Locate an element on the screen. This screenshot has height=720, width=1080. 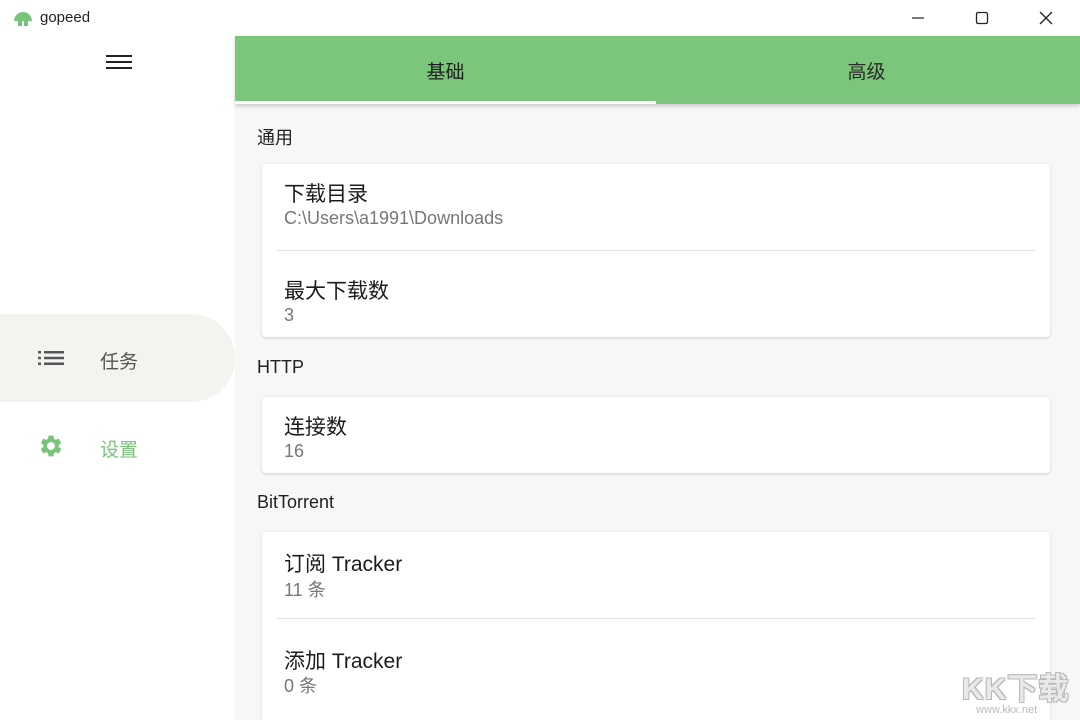
setting-add-tracker: 添加 Tracker 0 条 is located at coordinates (656, 669).